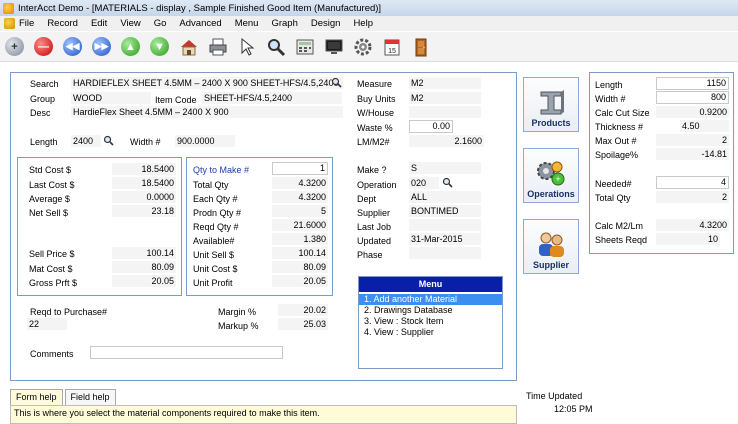  Describe the element at coordinates (445, 98) in the screenshot. I see `buy-units-field: M2` at that location.